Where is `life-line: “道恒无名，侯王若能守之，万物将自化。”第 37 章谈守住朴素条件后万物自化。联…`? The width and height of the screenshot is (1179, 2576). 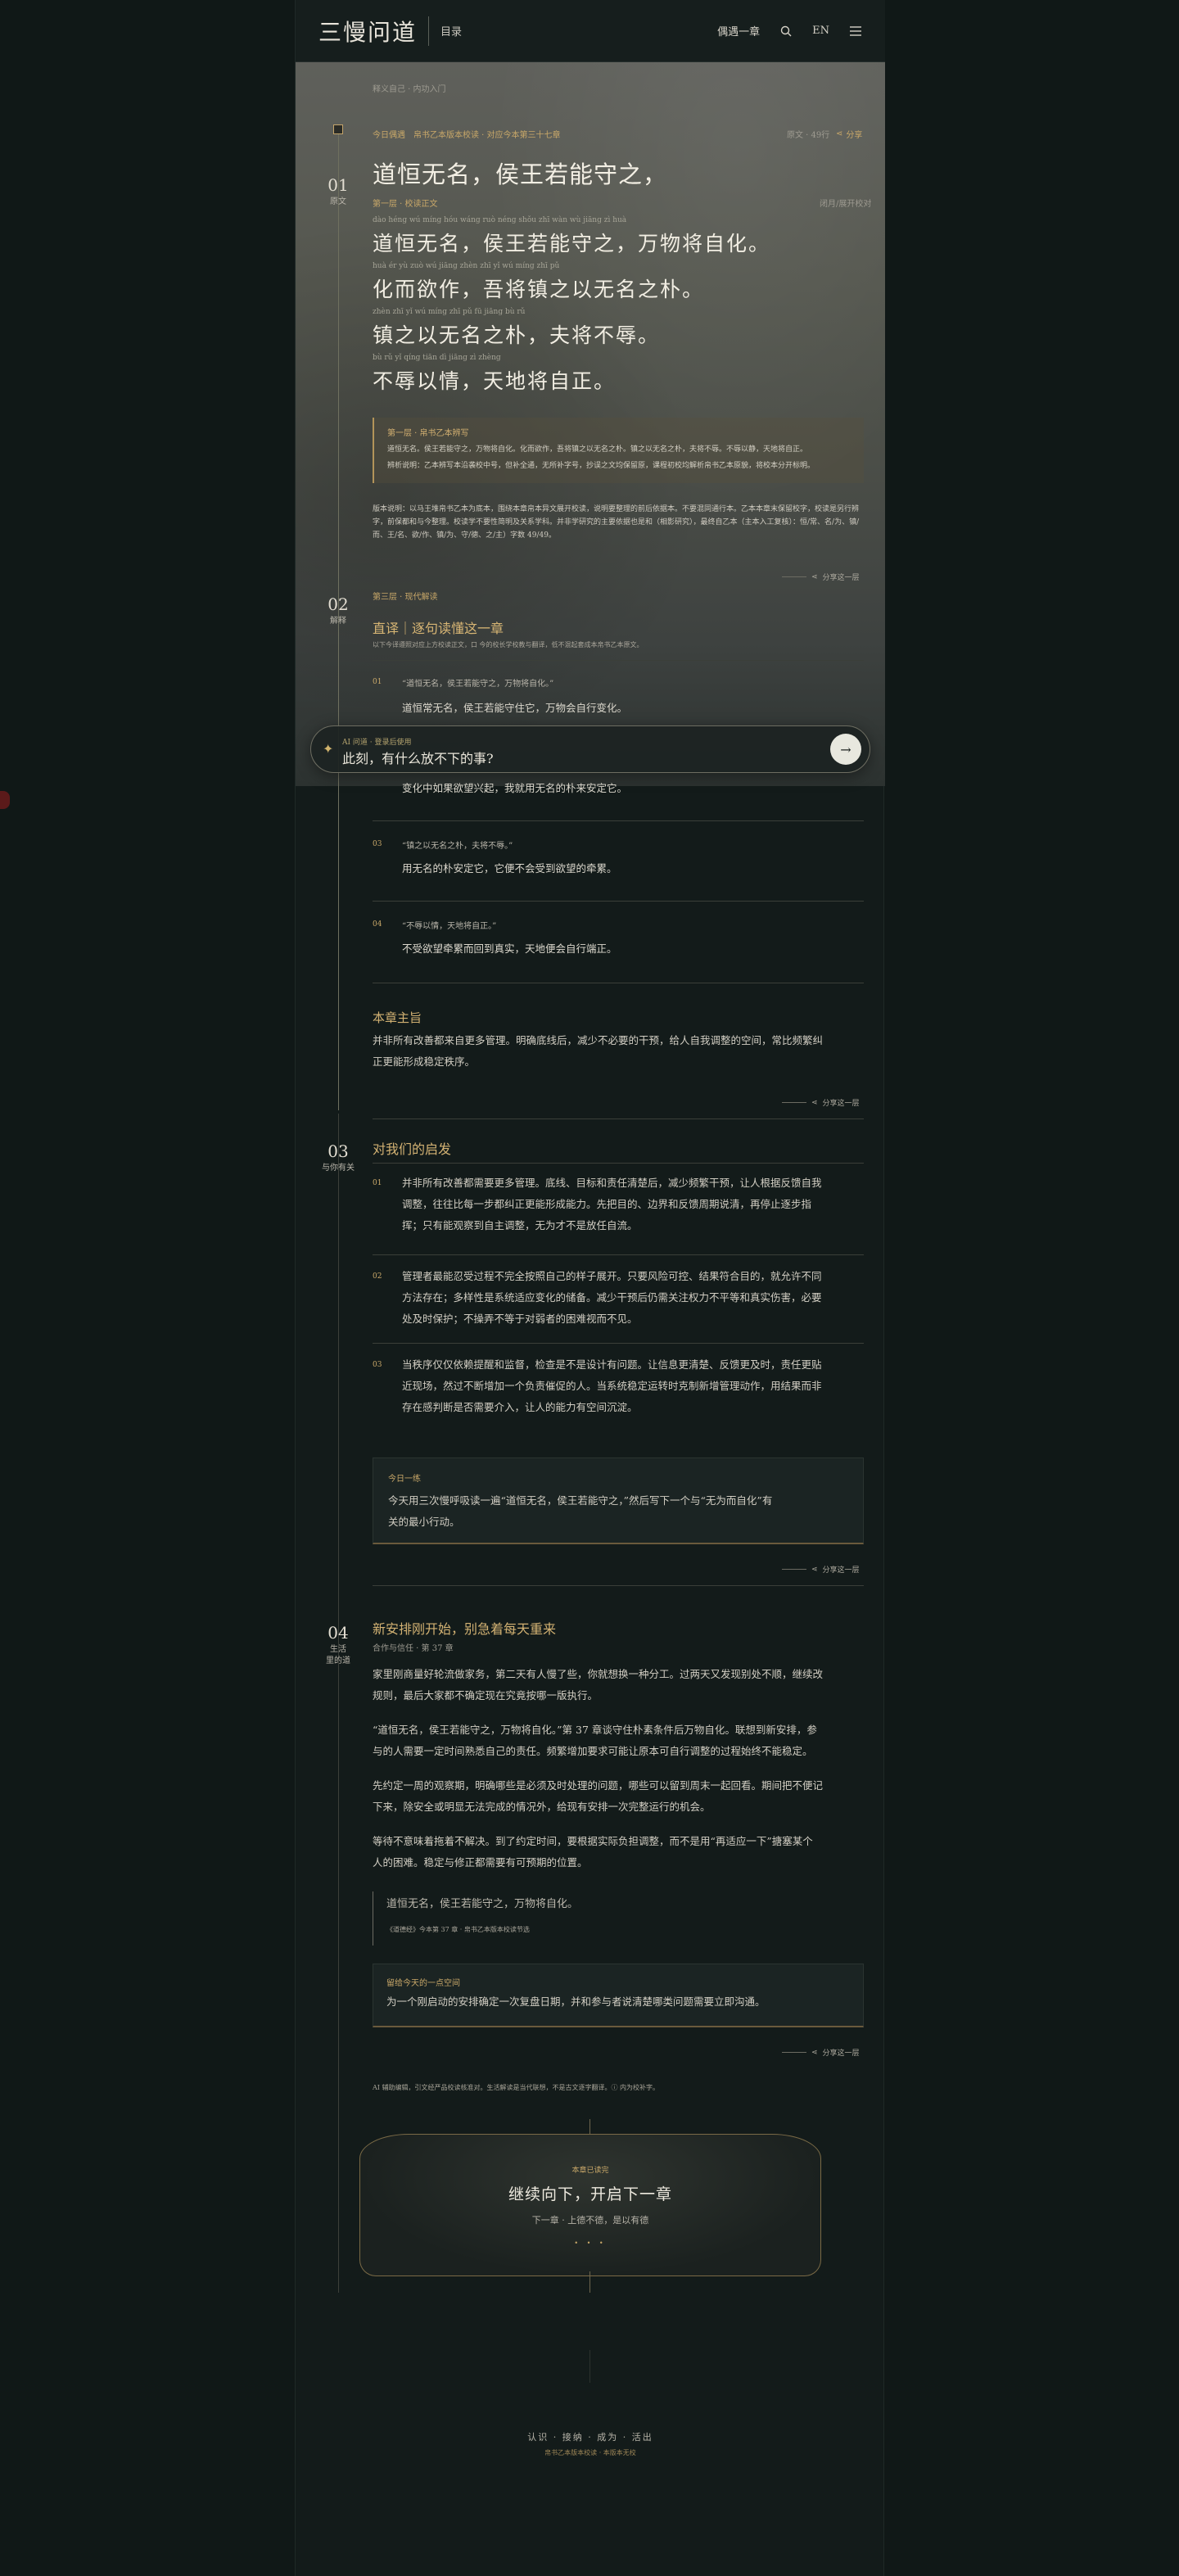
life-line: “道恒无名，侯王若能守之，万物将自化。”第 37 章谈守住朴素条件后万物自化。联… is located at coordinates (595, 1730).